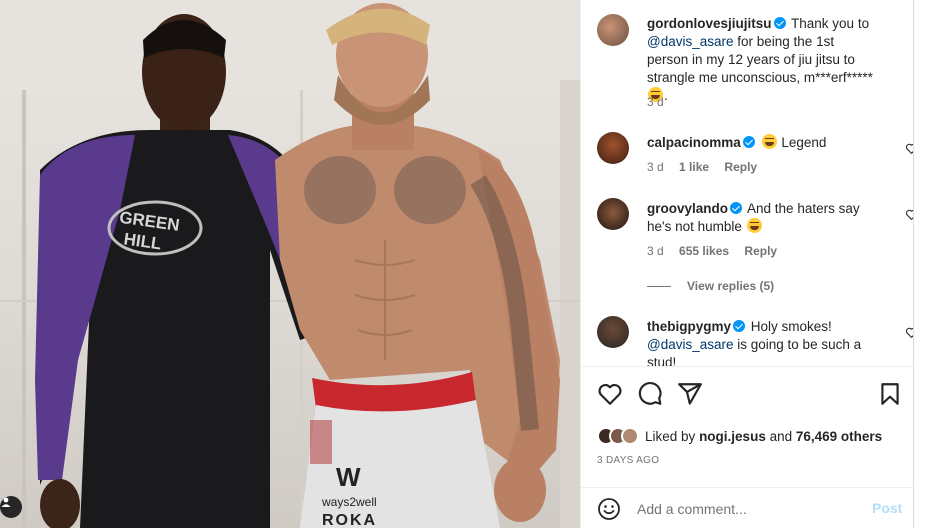  What do you see at coordinates (781, 436) in the screenshot?
I see `likes-joiner: and` at bounding box center [781, 436].